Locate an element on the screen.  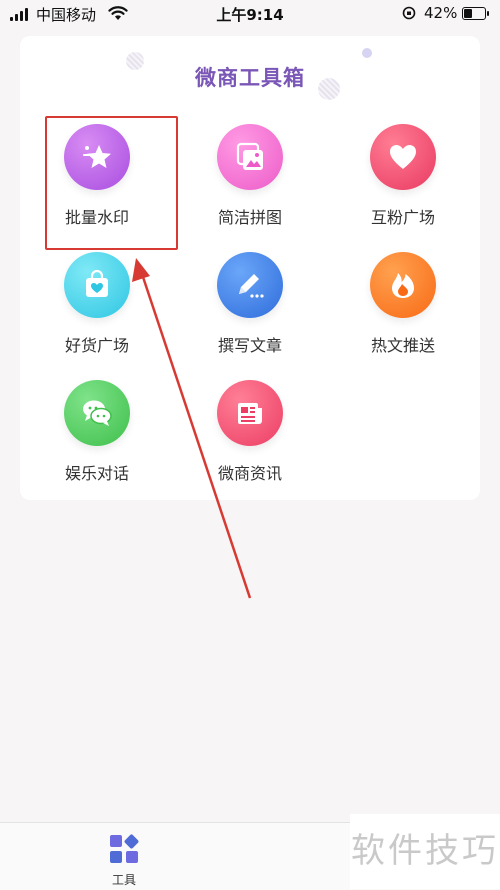
watermark: 软件技巧 is located at coordinates (425, 851).